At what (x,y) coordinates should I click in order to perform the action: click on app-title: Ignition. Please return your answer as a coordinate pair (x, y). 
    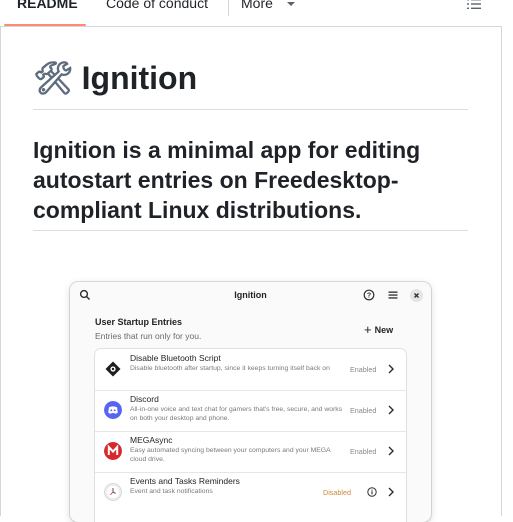
    Looking at the image, I should click on (250, 295).